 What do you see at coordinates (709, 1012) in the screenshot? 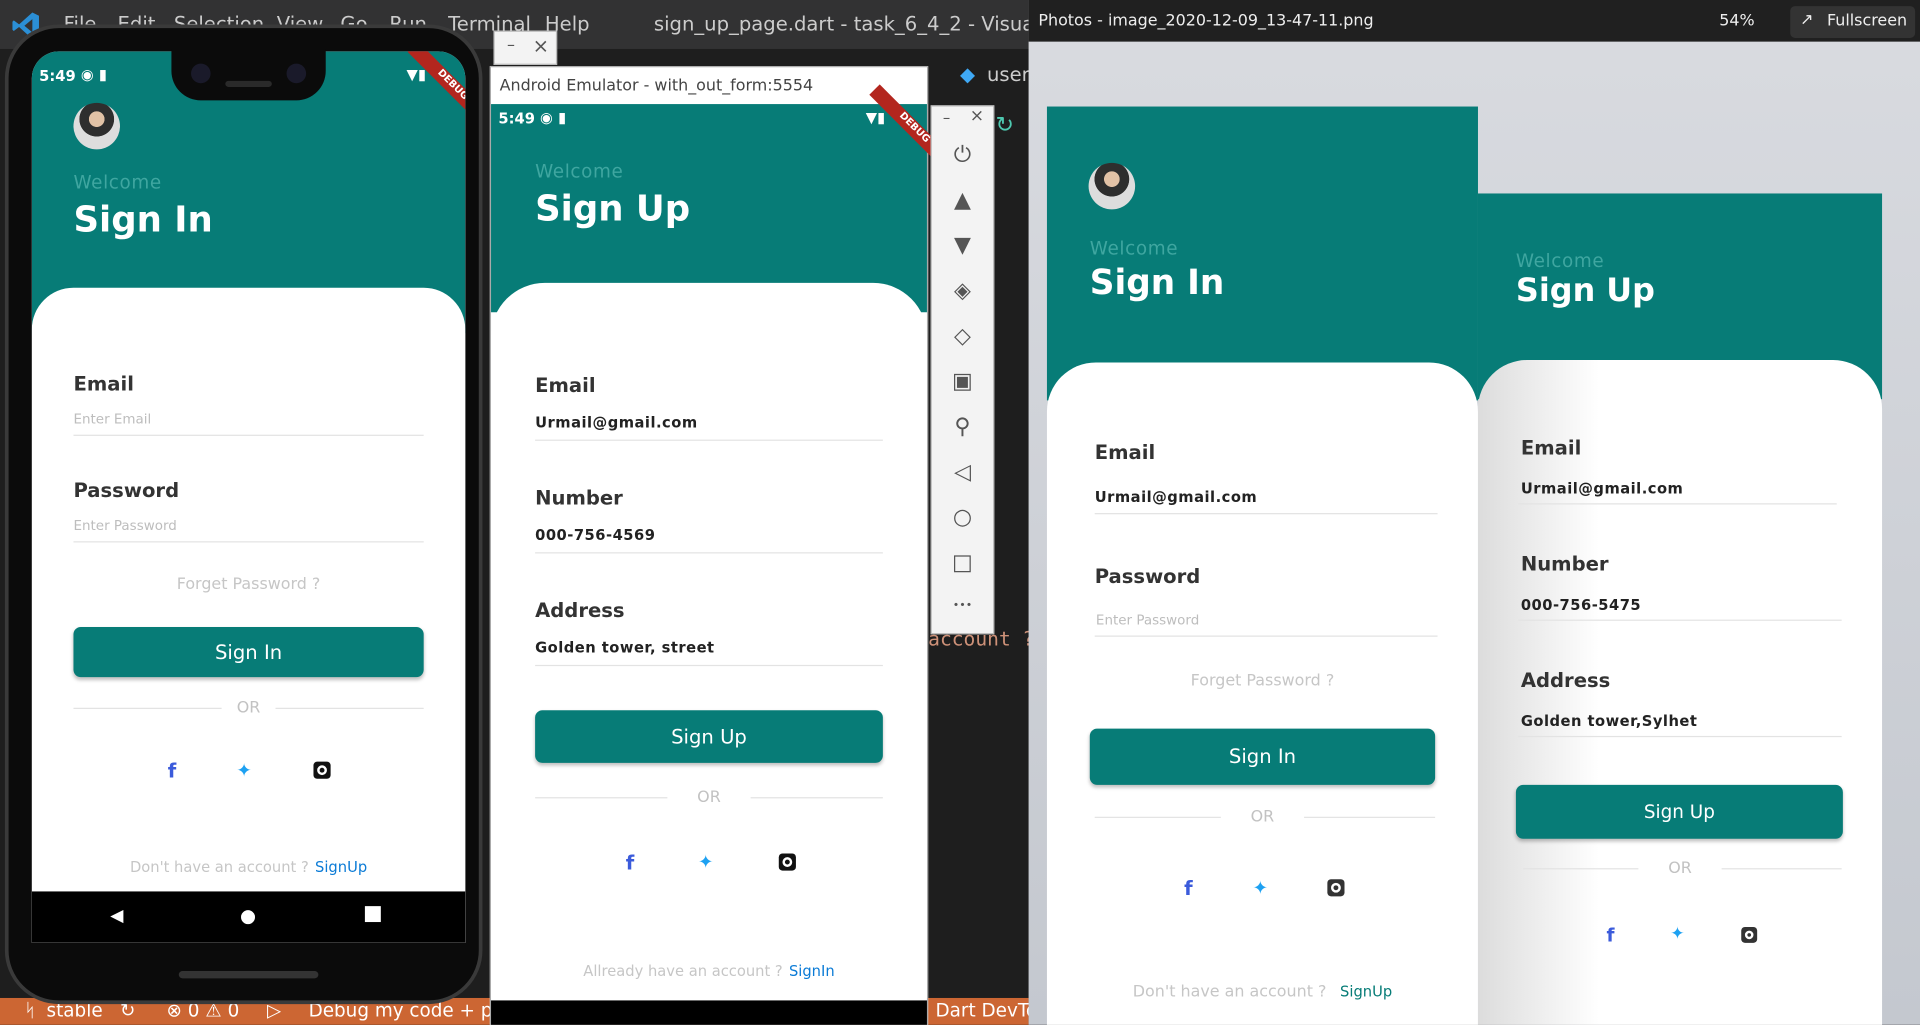
I see `nav-bar` at bounding box center [709, 1012].